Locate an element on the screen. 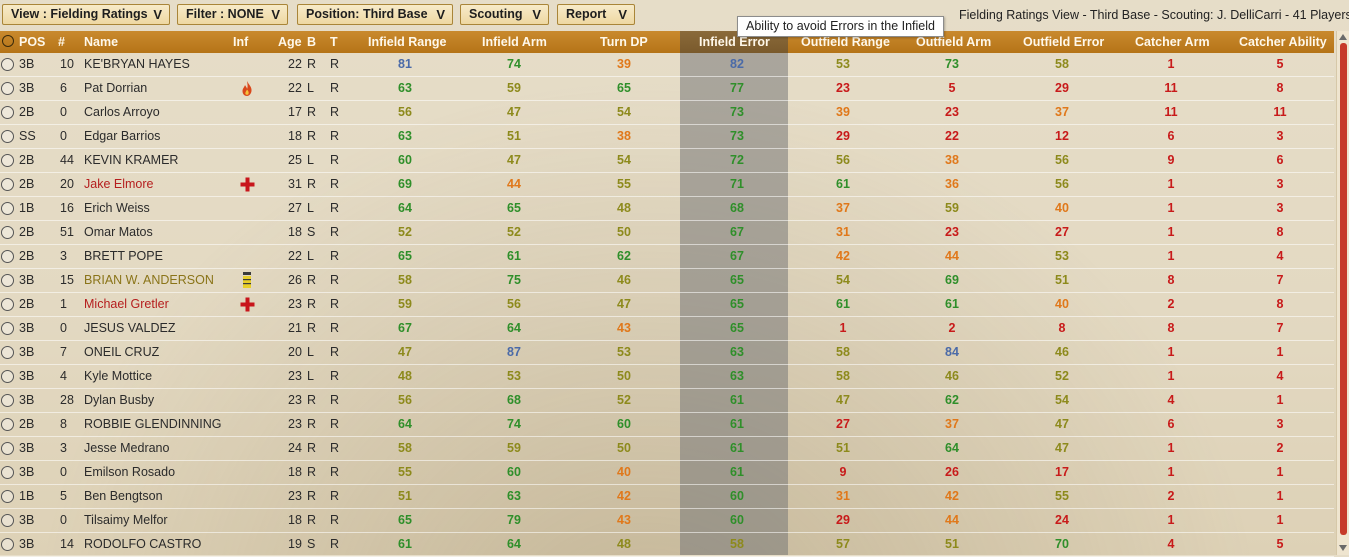 This screenshot has height=557, width=1349. cell-ifr: 69 is located at coordinates (405, 184).